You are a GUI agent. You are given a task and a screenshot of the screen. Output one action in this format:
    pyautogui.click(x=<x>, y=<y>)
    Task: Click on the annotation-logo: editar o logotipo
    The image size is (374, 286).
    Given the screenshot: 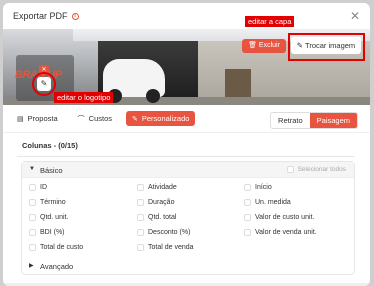 What is the action you would take?
    pyautogui.click(x=84, y=97)
    